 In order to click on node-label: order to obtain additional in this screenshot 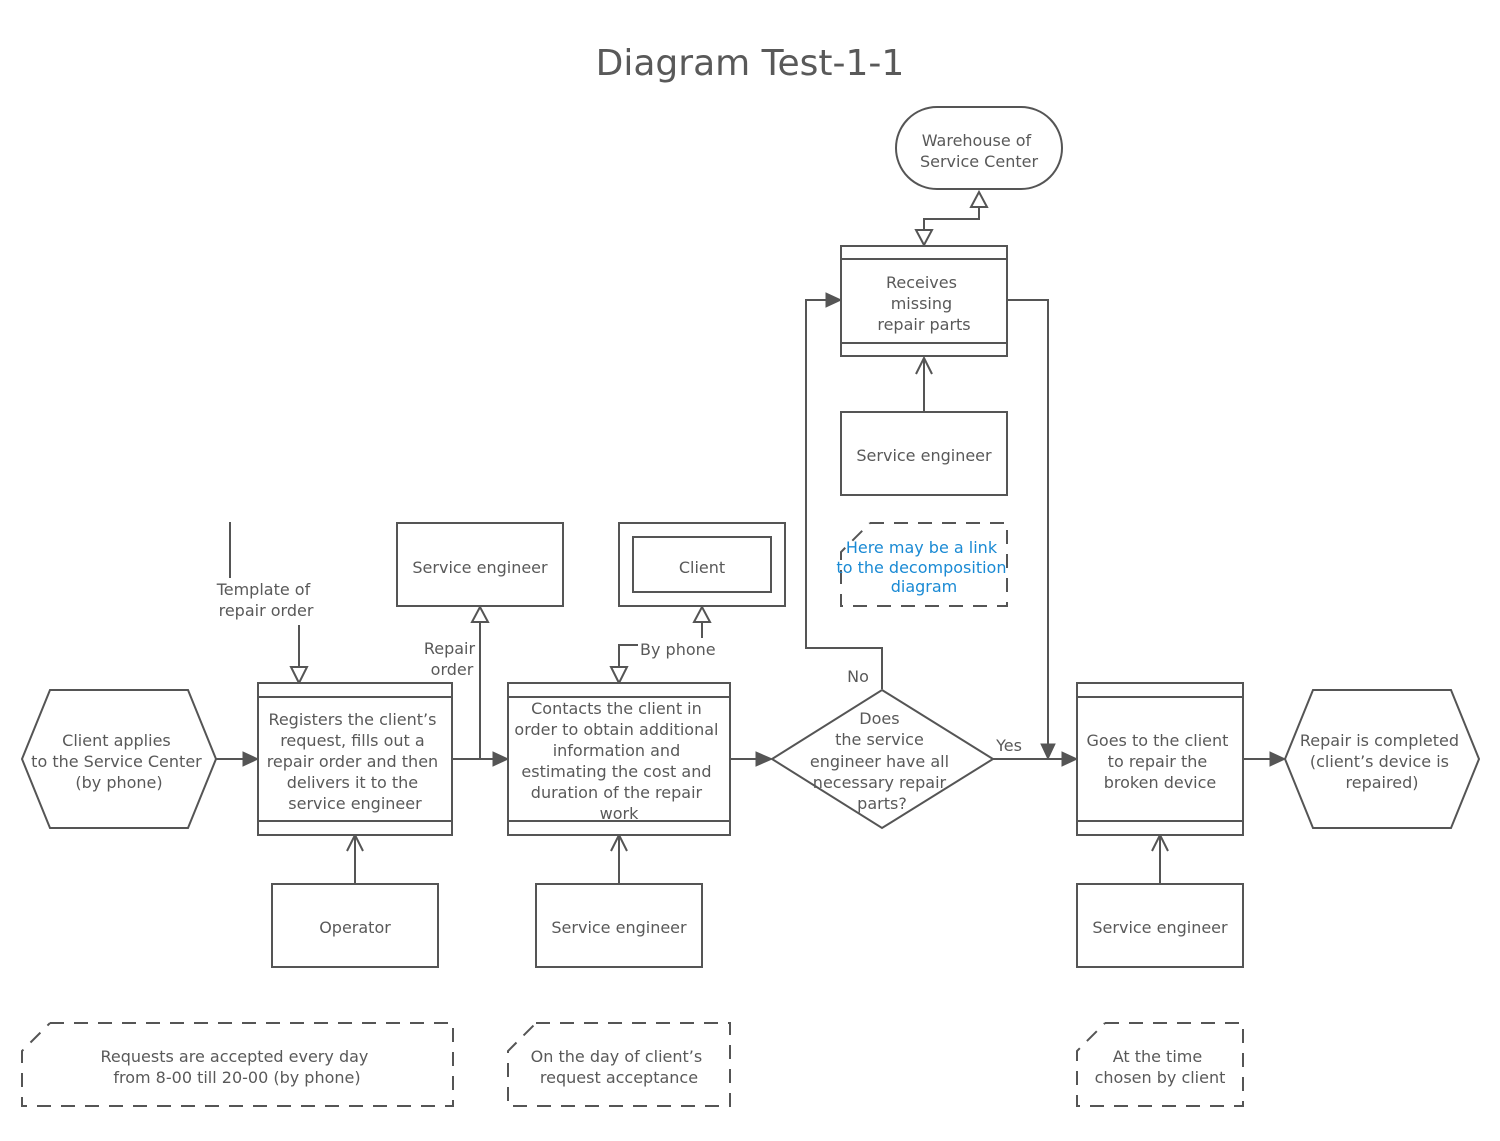, I will do `click(616, 729)`.